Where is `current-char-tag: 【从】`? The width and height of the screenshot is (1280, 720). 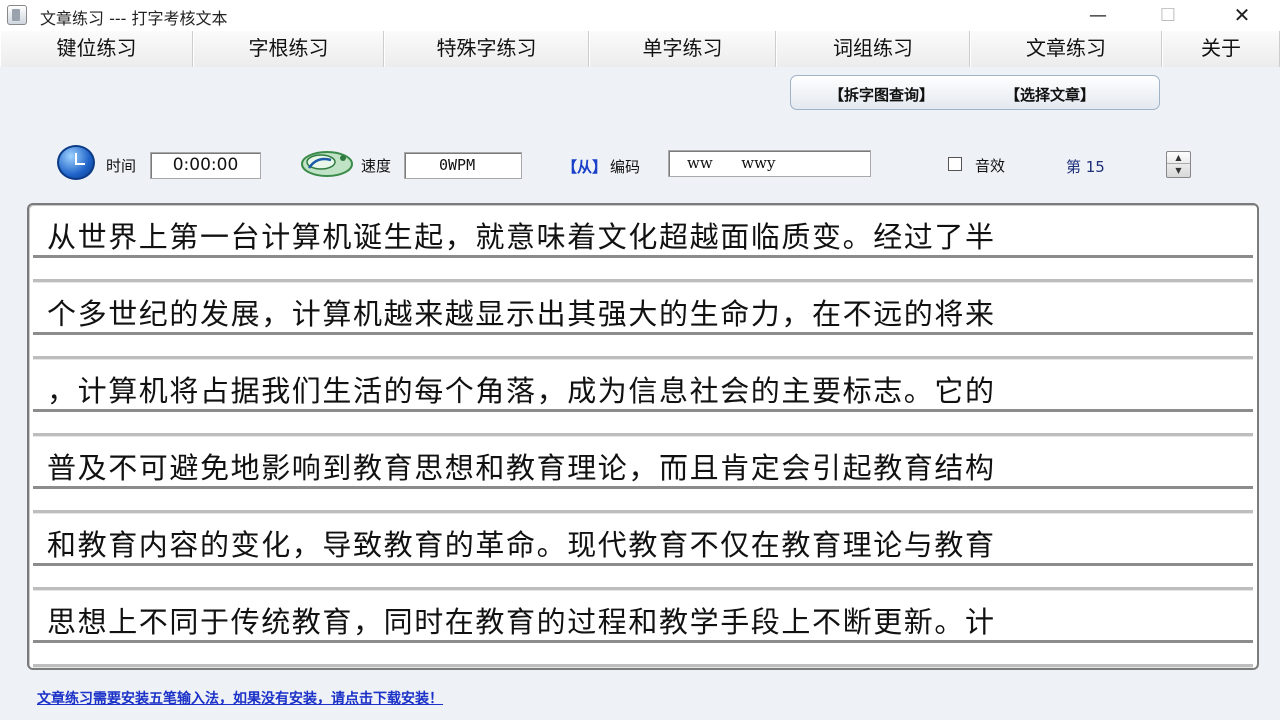
current-char-tag: 【从】 is located at coordinates (585, 167).